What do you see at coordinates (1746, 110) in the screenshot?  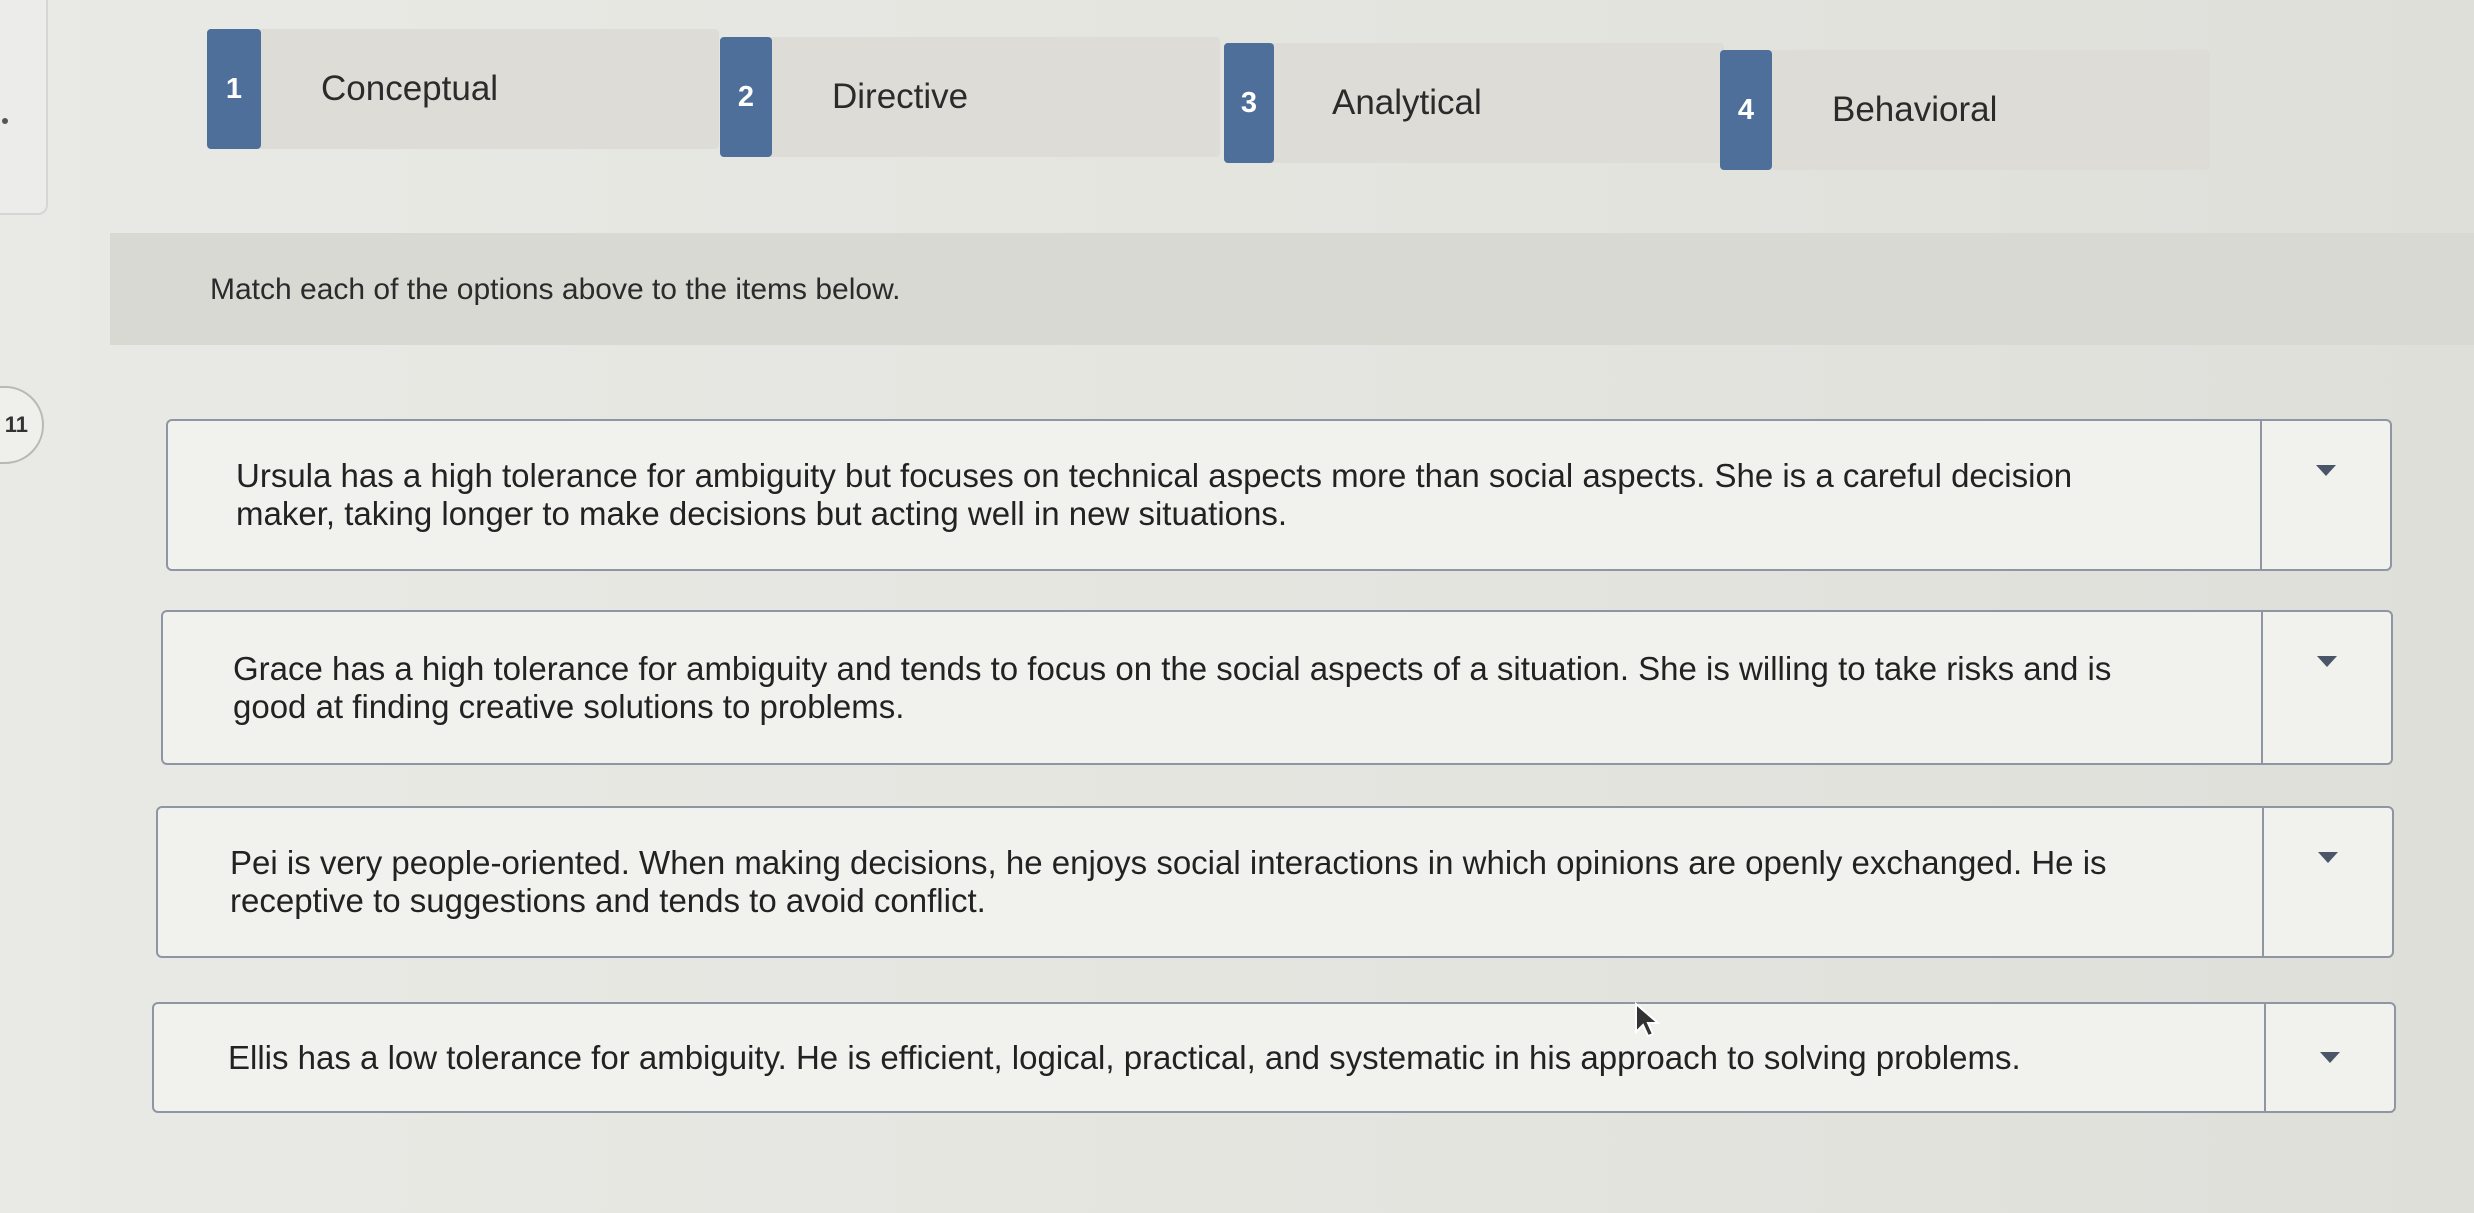 I see `option-number-badge: 4` at bounding box center [1746, 110].